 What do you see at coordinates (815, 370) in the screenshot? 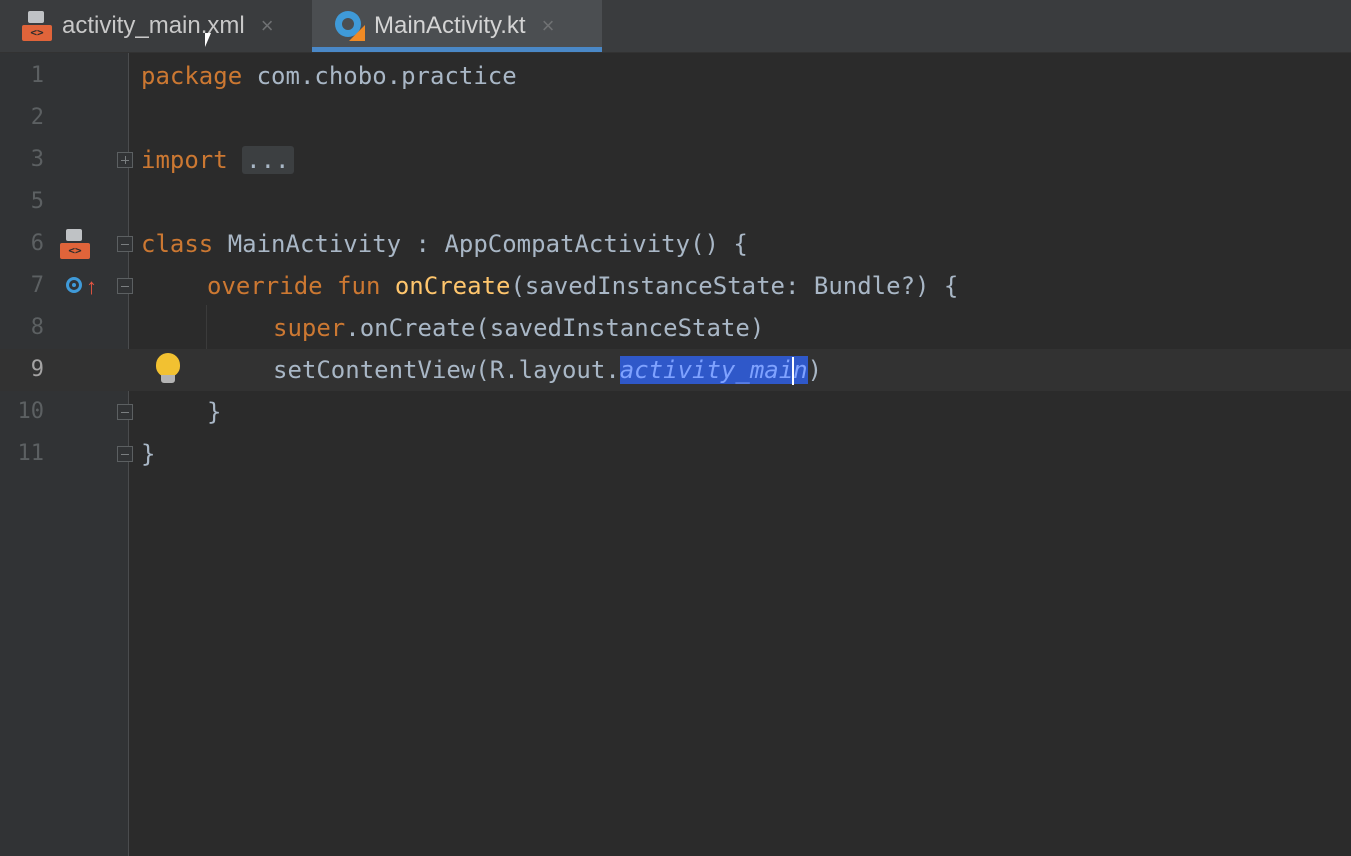
I see `code-text: )` at bounding box center [815, 370].